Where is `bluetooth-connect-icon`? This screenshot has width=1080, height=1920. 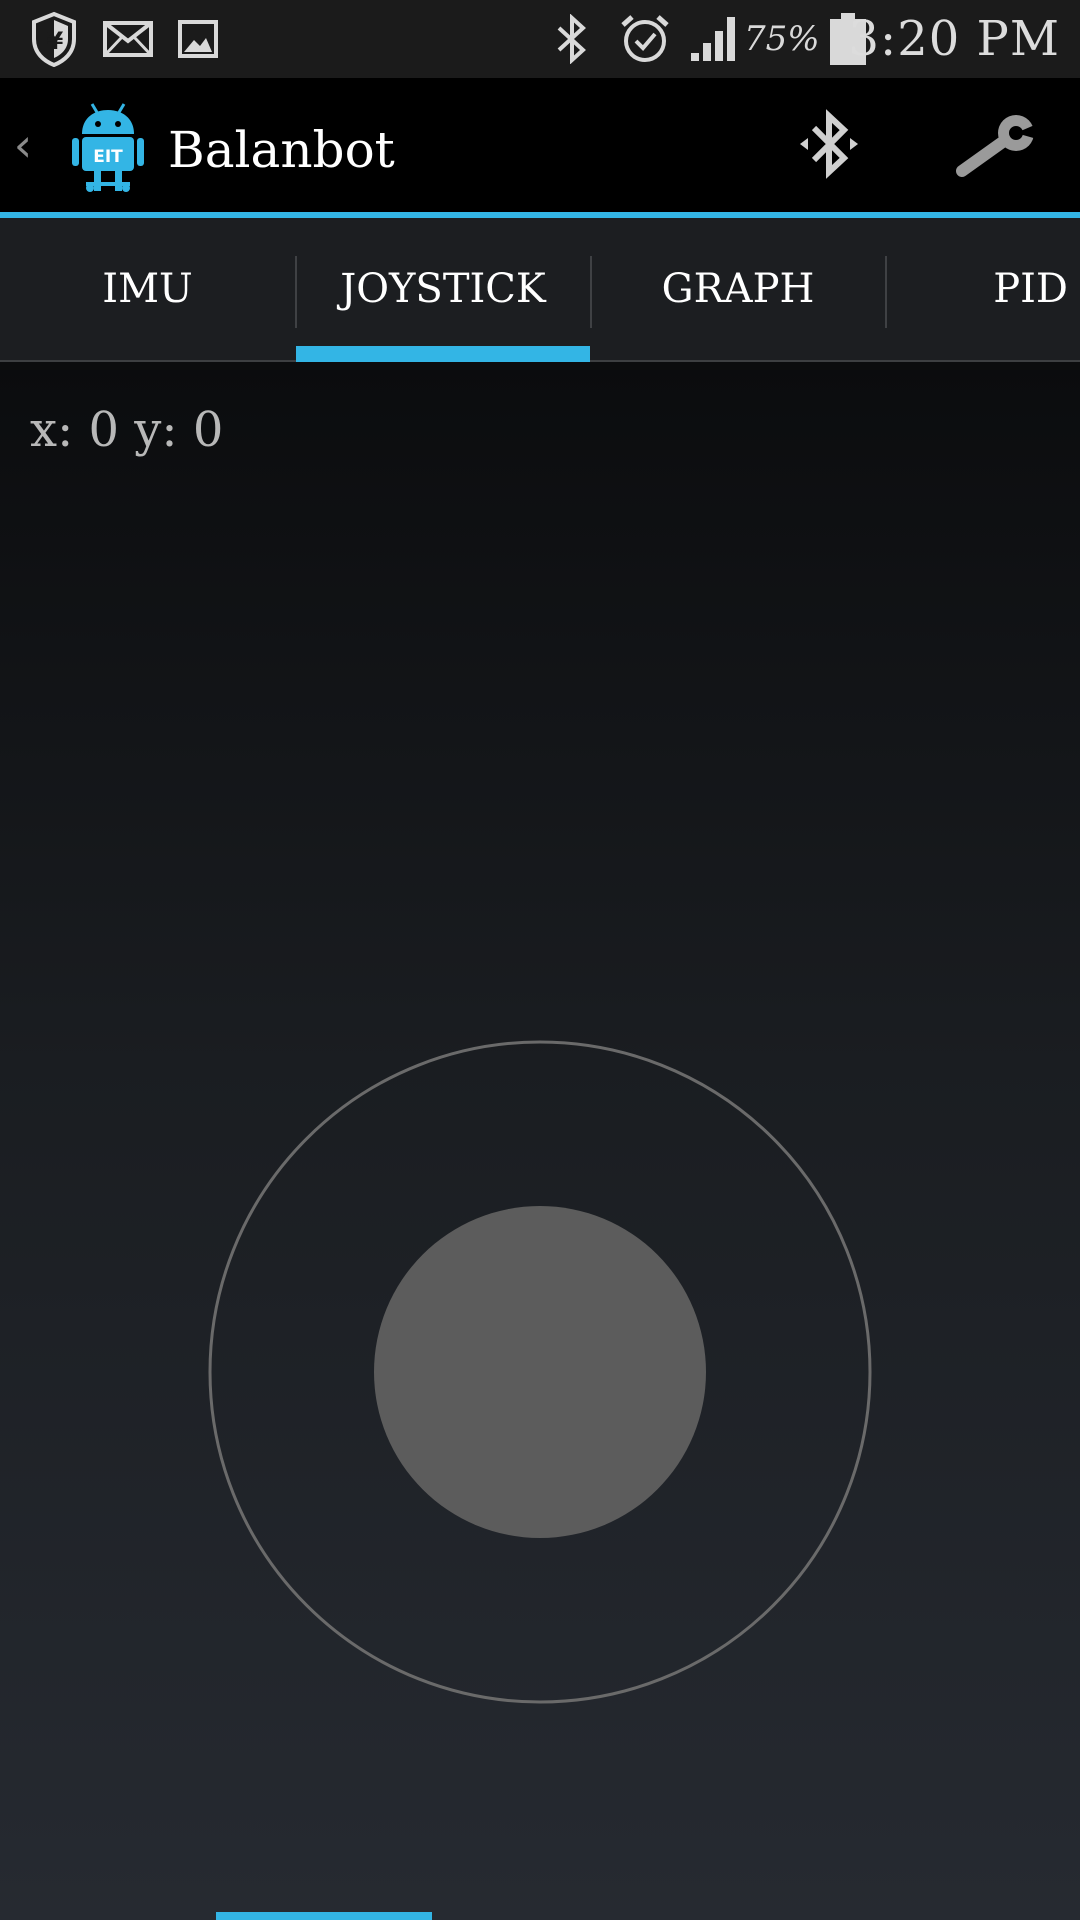
bluetooth-connect-icon is located at coordinates (829, 144).